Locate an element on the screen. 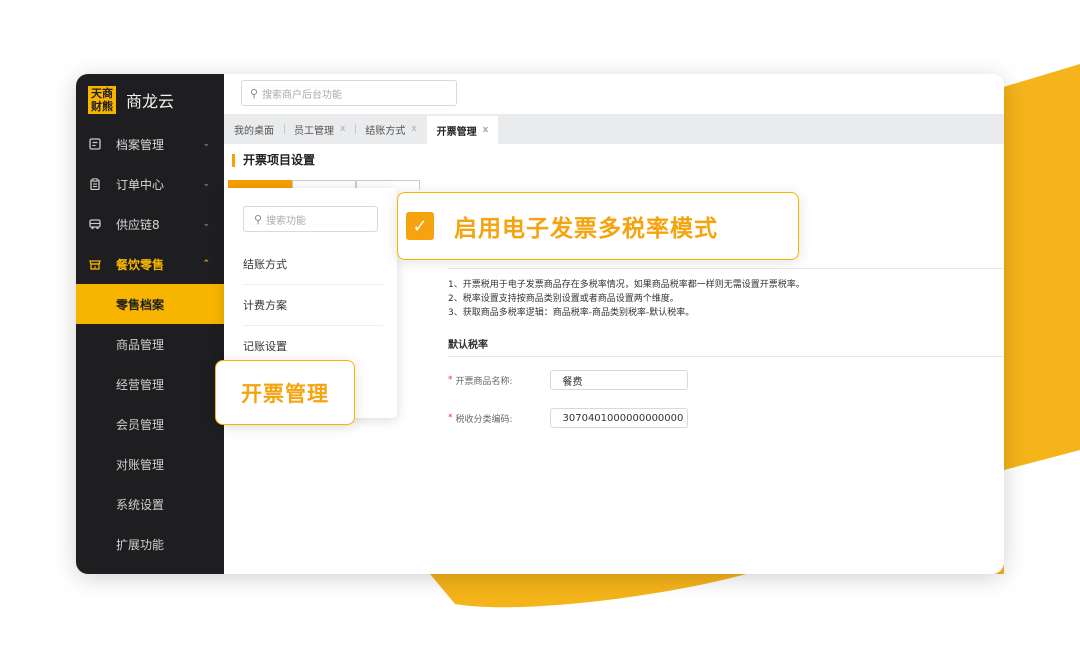 The width and height of the screenshot is (1080, 647). sidebar-item-label: 订单中心 is located at coordinates (140, 184).